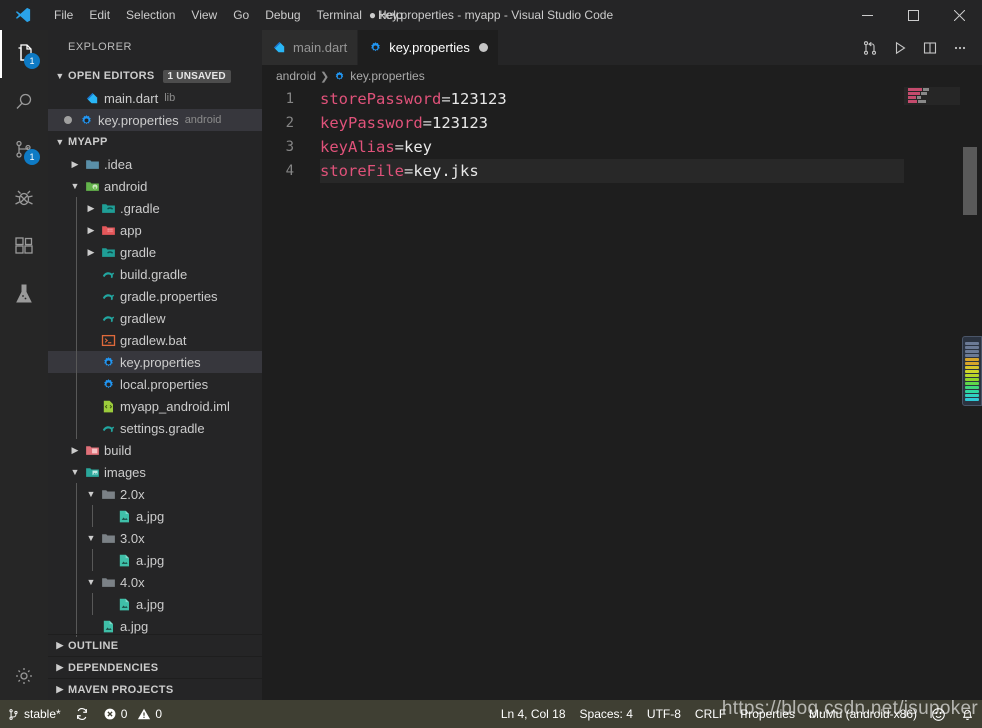 Image resolution: width=982 pixels, height=728 pixels. I want to click on tree-file-row: settings.gradle, so click(155, 428).